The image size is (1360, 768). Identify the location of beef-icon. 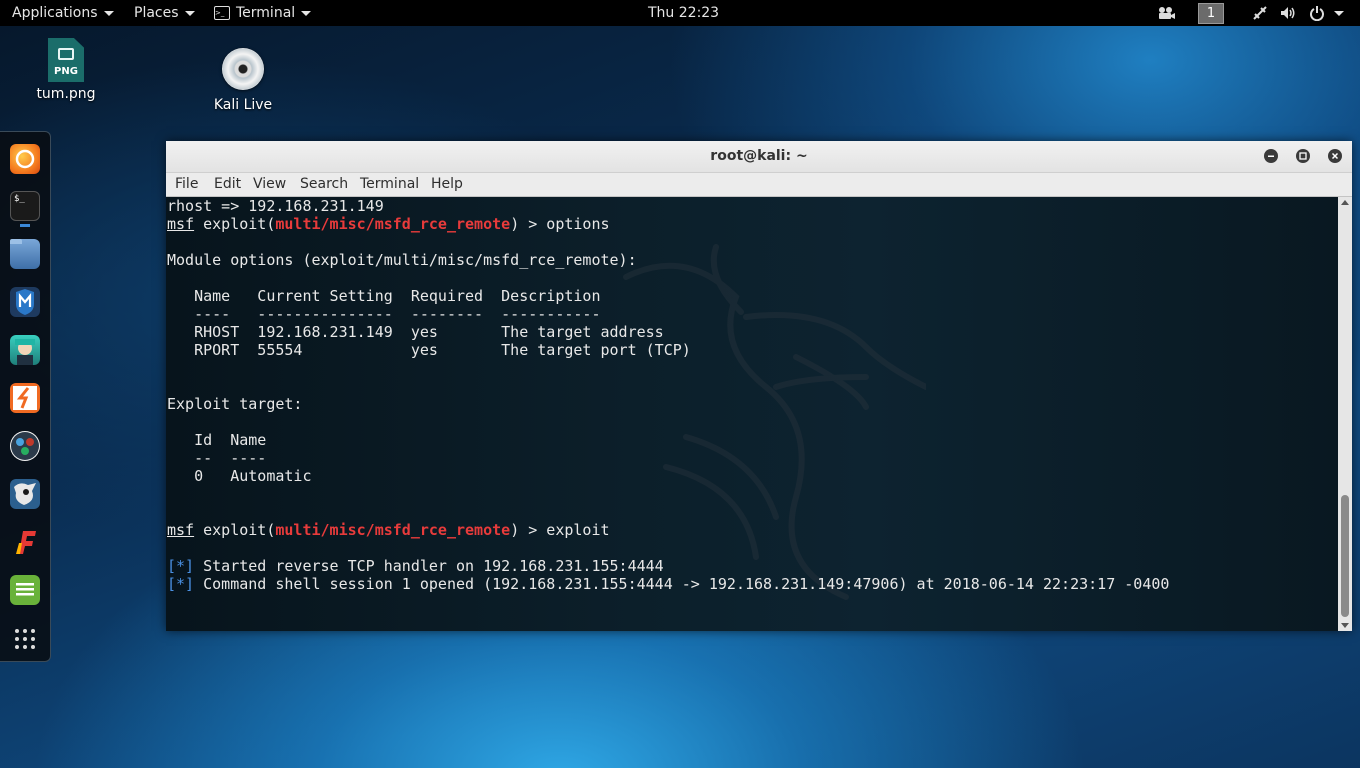
(25, 494).